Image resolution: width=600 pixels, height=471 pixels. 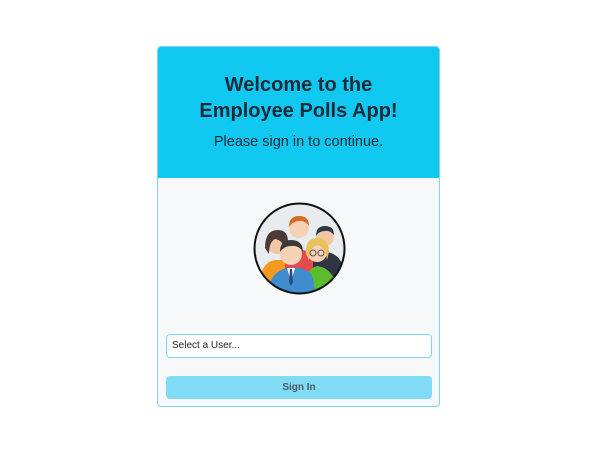 What do you see at coordinates (298, 85) in the screenshot?
I see `title-line-1: Welcome to the` at bounding box center [298, 85].